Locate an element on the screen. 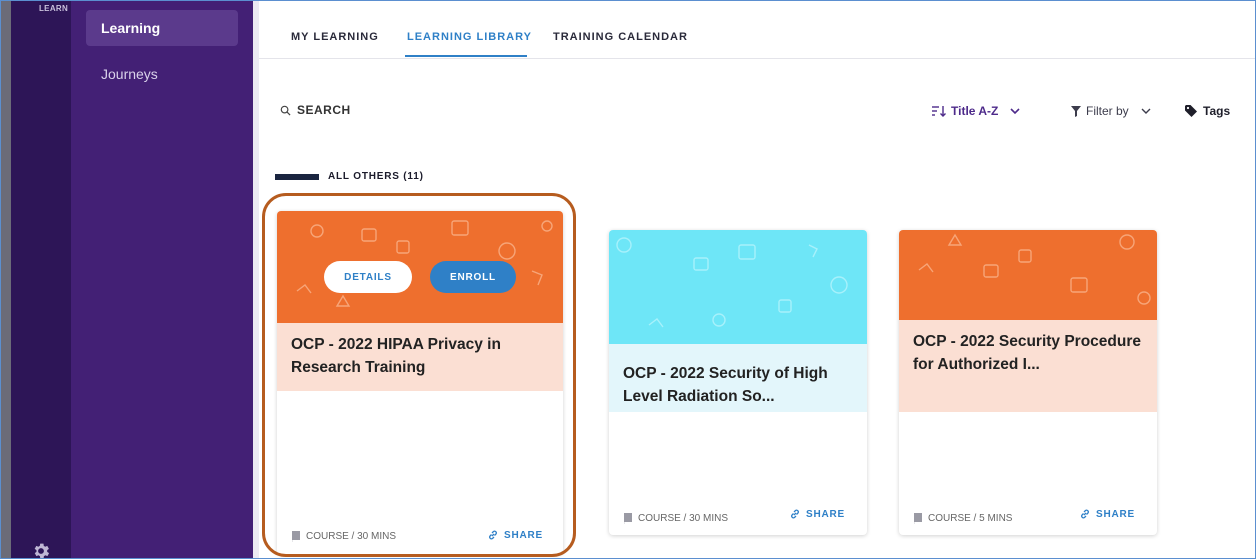  search-icon is located at coordinates (285, 110).